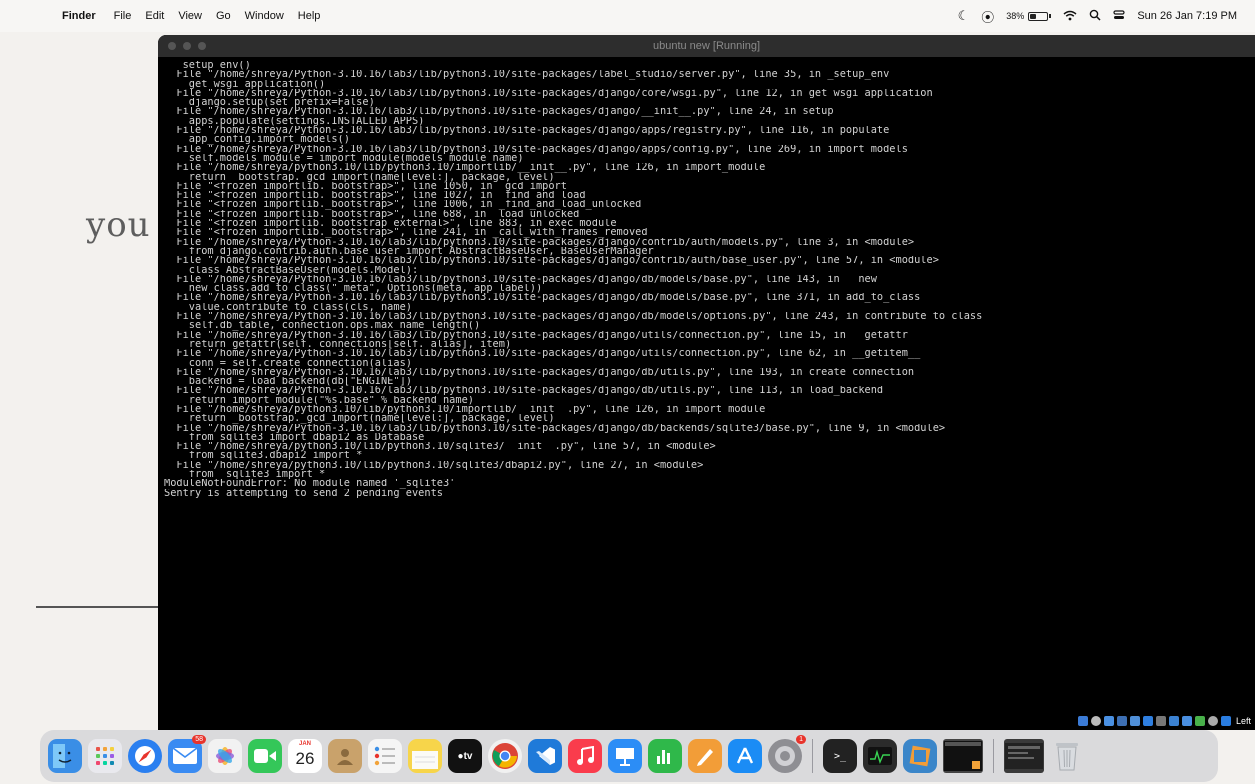  Describe the element at coordinates (265, 756) in the screenshot. I see `facetime-icon` at that location.